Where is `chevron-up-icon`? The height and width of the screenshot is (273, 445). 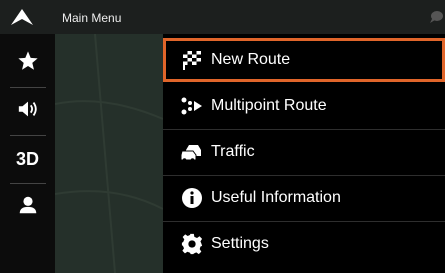 chevron-up-icon is located at coordinates (22, 17).